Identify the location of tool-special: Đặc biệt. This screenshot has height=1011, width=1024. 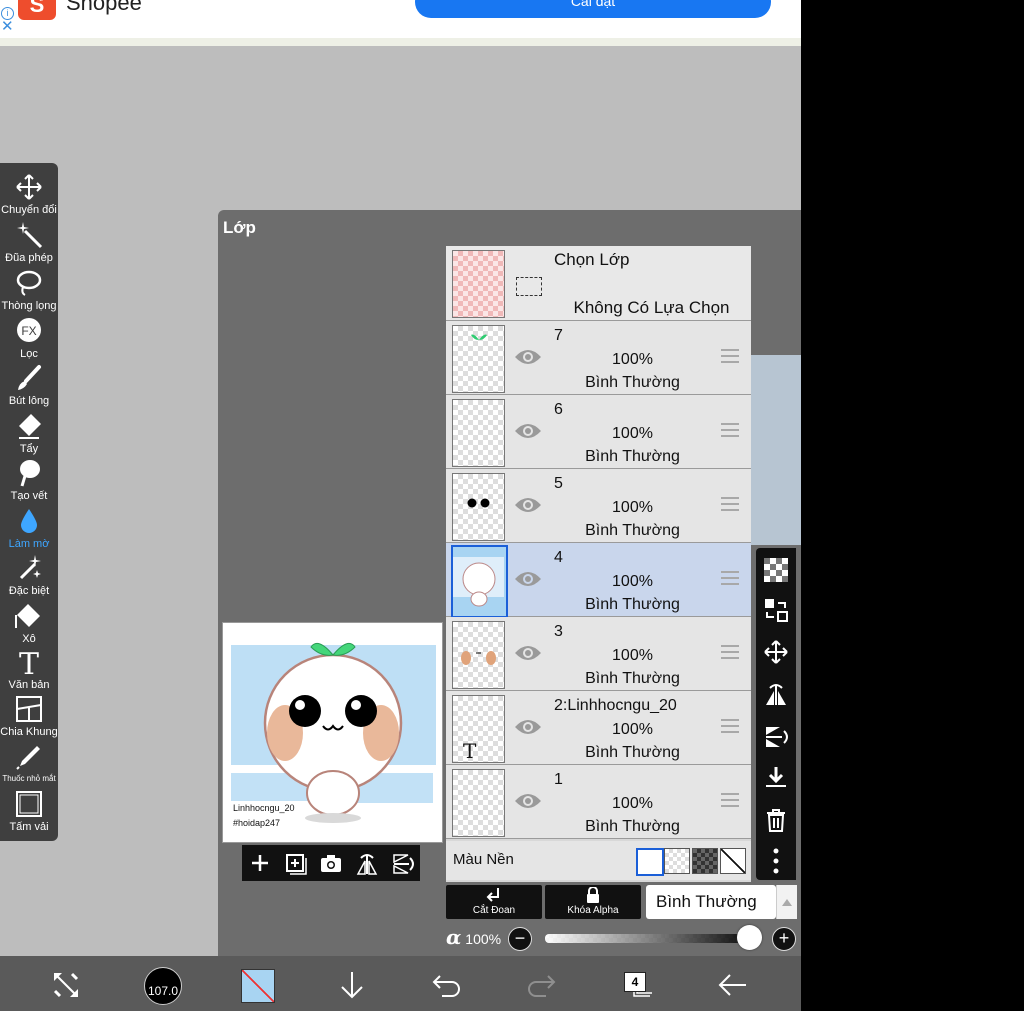
(29, 577).